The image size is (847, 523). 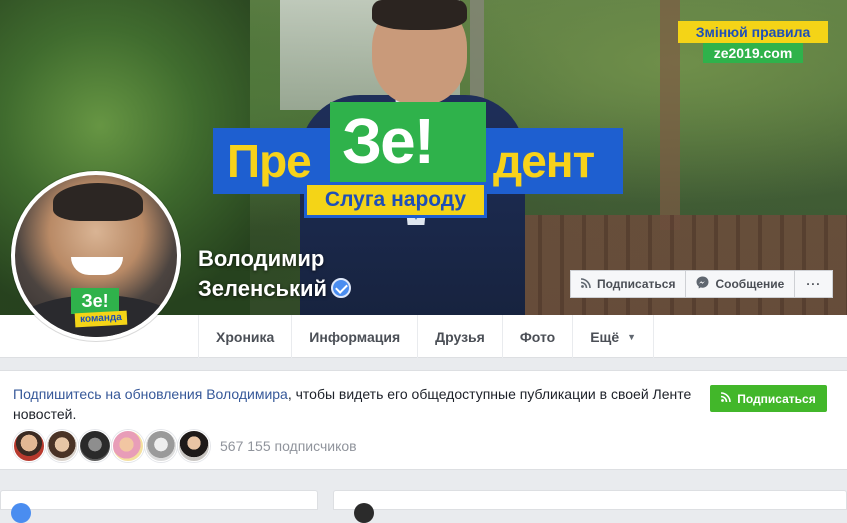 I want to click on poster-ze-logo: Зе!, so click(x=408, y=144).